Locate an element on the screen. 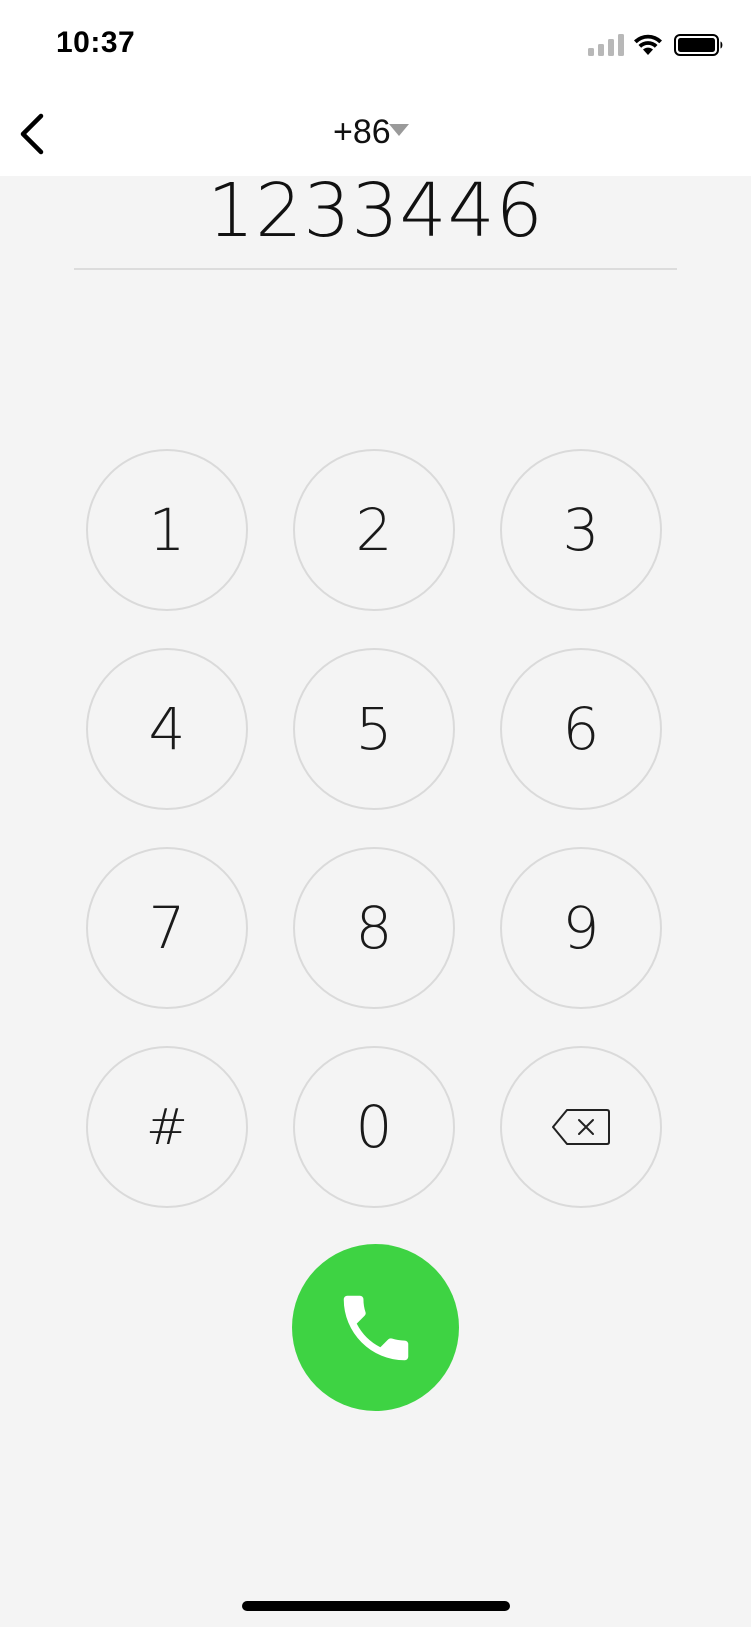 This screenshot has height=1627, width=751. key-4: 4 is located at coordinates (167, 729).